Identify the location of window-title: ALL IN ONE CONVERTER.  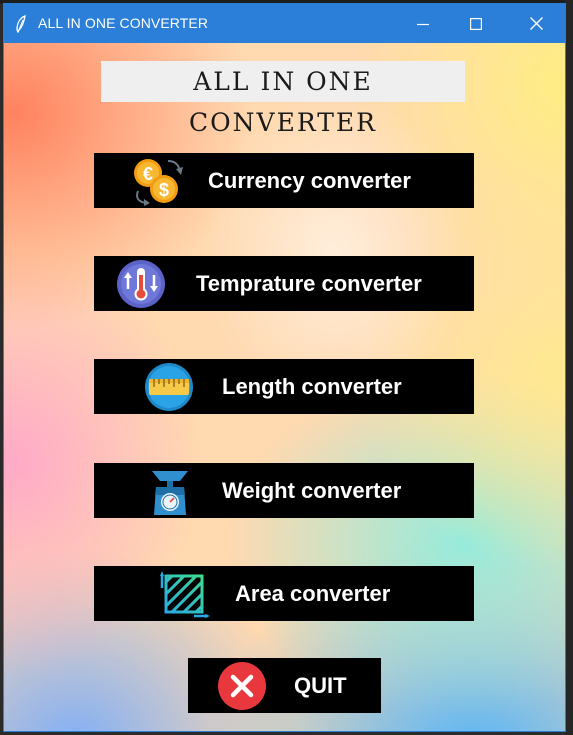
(123, 23).